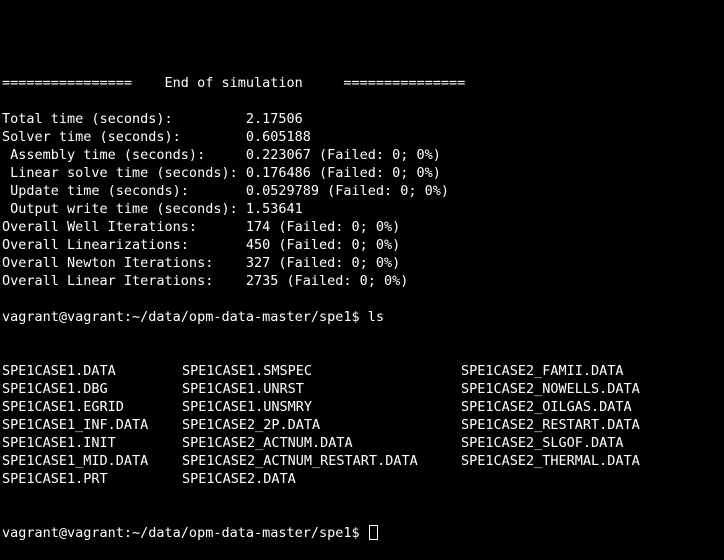 The height and width of the screenshot is (560, 724). What do you see at coordinates (542, 443) in the screenshot?
I see `file-name: SPE1CASE2_SLGOF.DATA` at bounding box center [542, 443].